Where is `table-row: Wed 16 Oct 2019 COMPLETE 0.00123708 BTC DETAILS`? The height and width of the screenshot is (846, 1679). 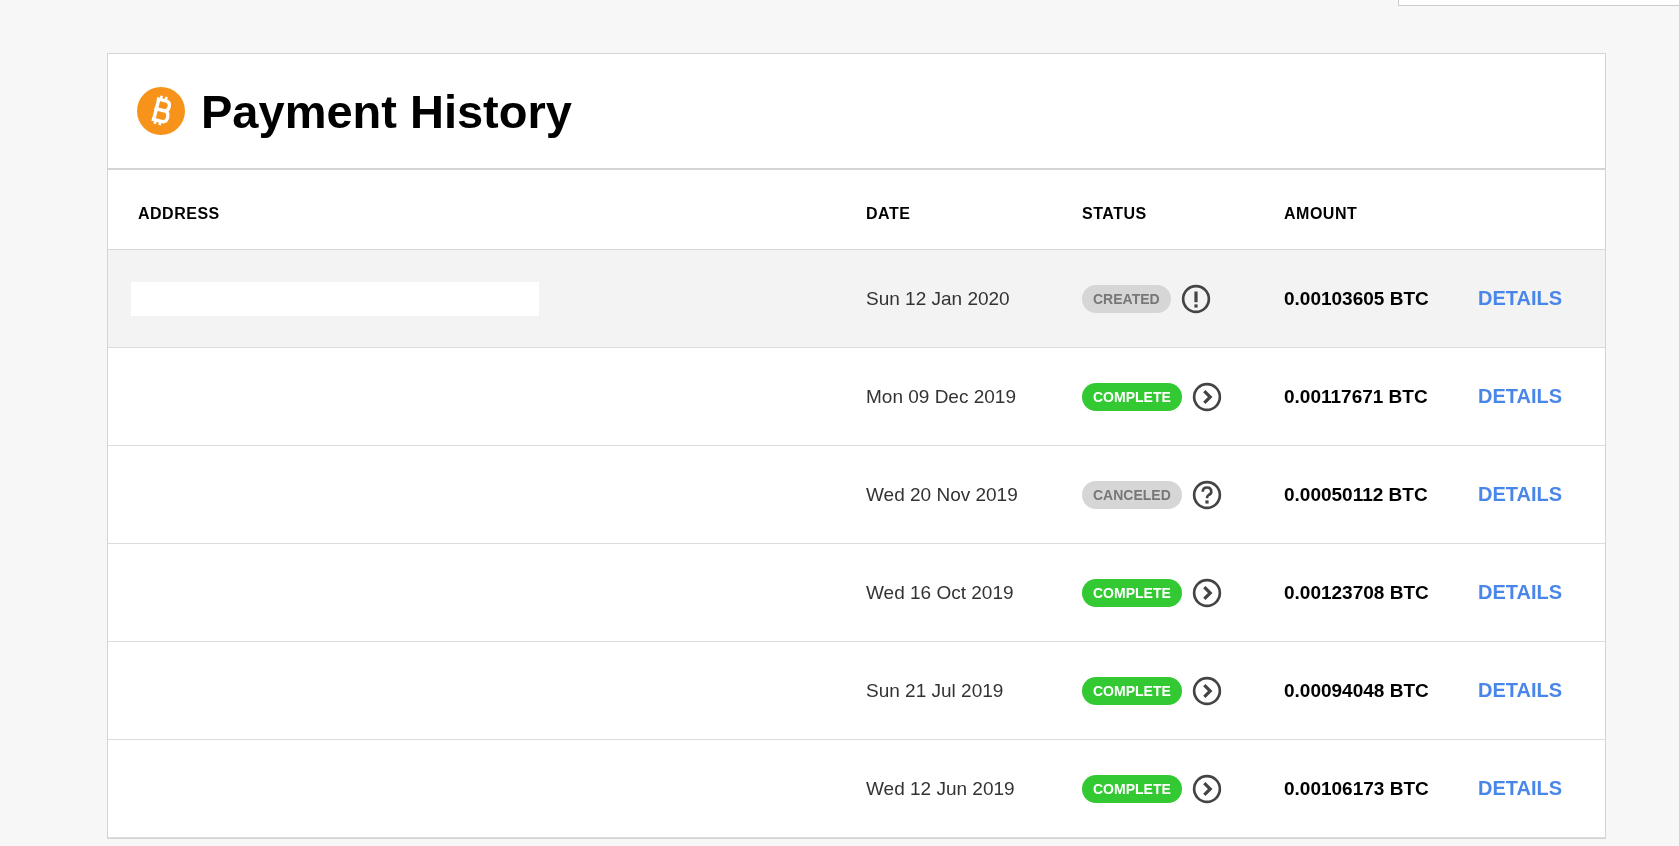 table-row: Wed 16 Oct 2019 COMPLETE 0.00123708 BTC DETAILS is located at coordinates (856, 593).